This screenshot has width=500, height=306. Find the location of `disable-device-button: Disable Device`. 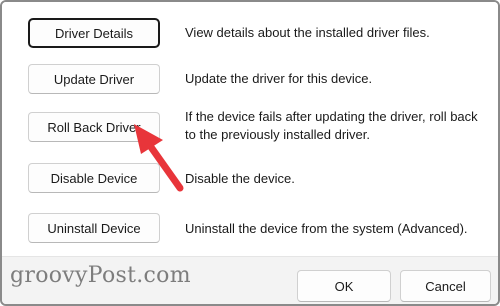

disable-device-button: Disable Device is located at coordinates (94, 178).